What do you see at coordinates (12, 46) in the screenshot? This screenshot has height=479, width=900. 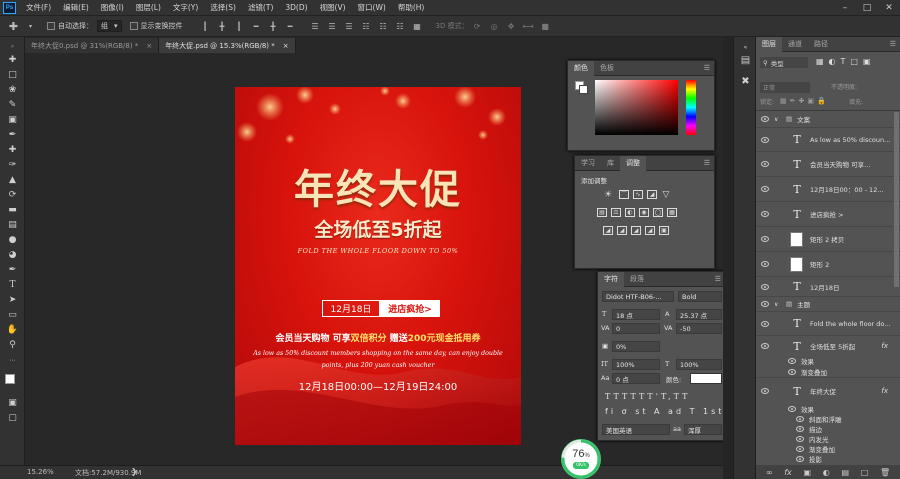 I see `collapse-toolbar-icon: »` at bounding box center [12, 46].